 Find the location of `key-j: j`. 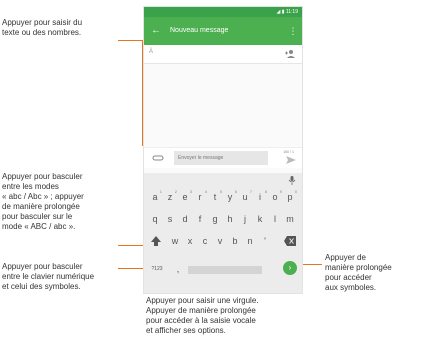

key-j: j is located at coordinates (245, 219).